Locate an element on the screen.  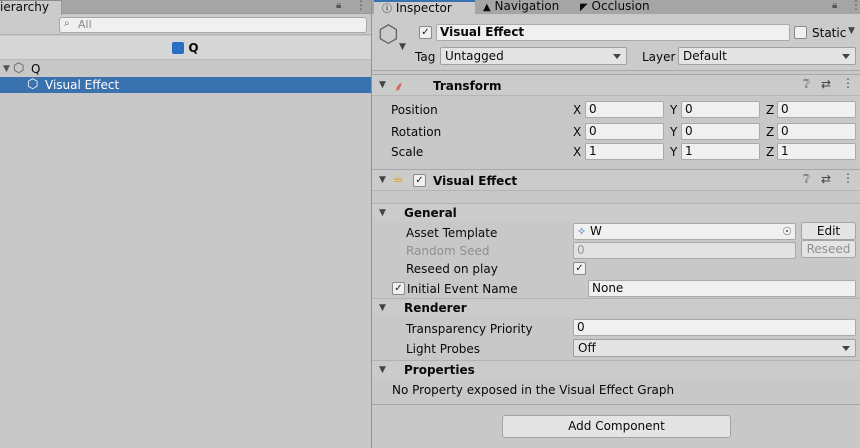
object-picker-icon: ☉ is located at coordinates (787, 231).